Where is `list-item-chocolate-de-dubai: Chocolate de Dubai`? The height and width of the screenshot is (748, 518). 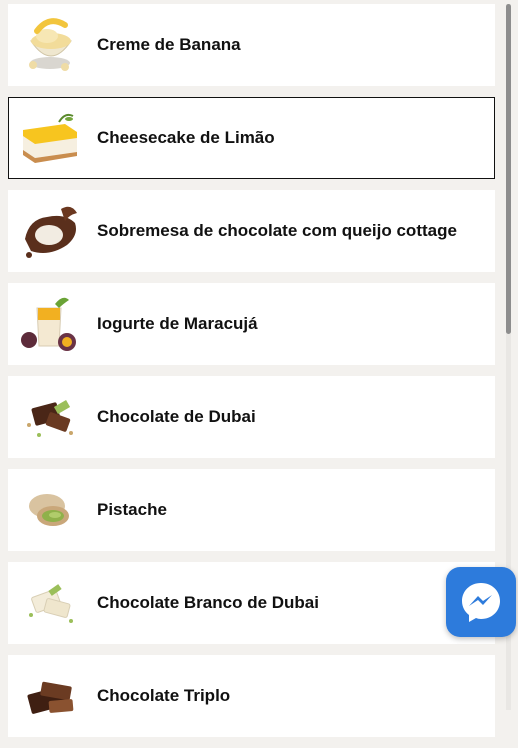
list-item-chocolate-de-dubai: Chocolate de Dubai is located at coordinates (251, 417).